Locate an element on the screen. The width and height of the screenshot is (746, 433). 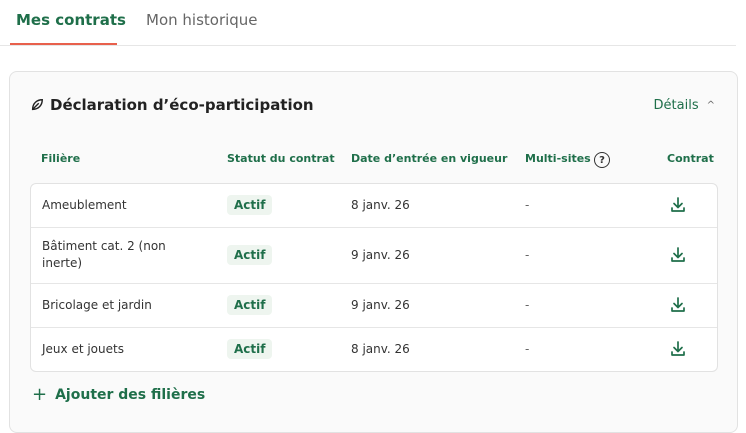
table-row: Bricolage et jardin Actif 9 janv. 26 - is located at coordinates (374, 305).